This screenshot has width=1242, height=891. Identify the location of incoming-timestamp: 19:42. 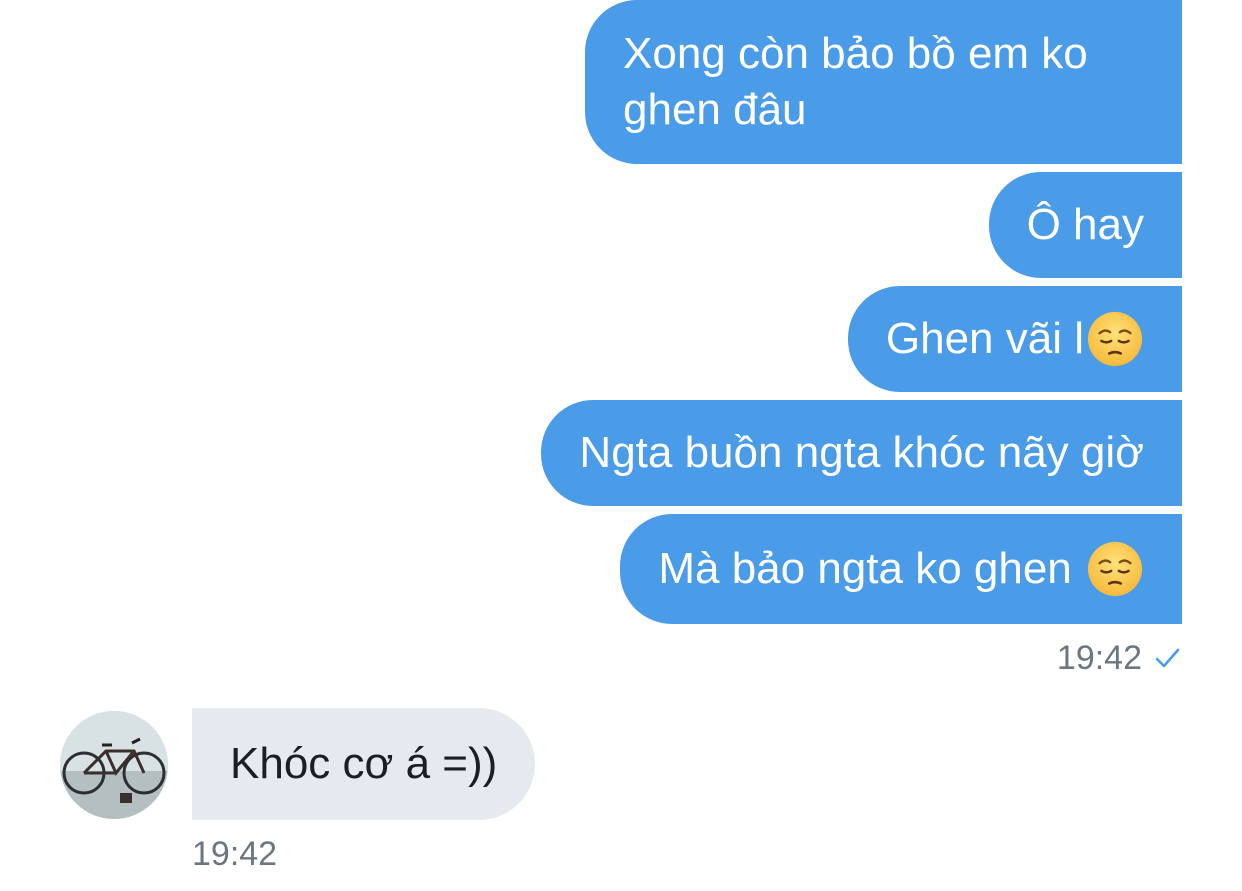
(235, 854).